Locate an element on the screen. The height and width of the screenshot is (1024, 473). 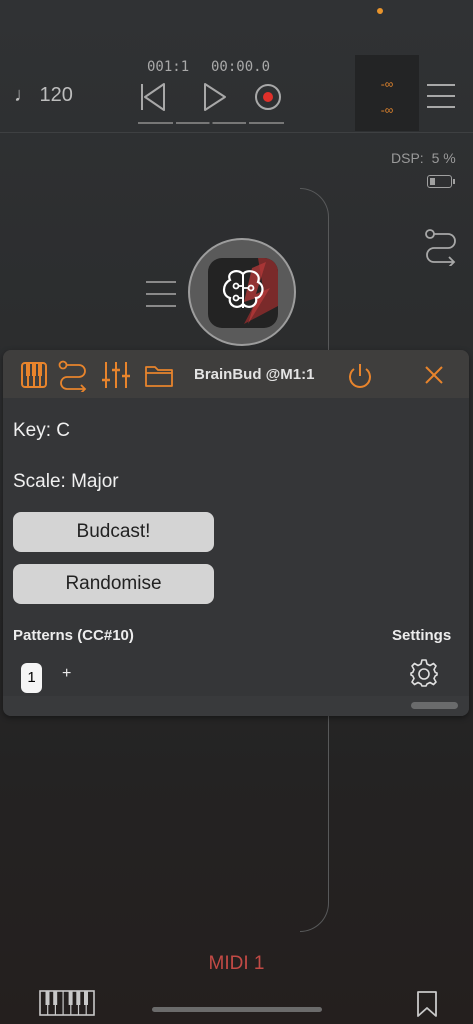
menu-icon is located at coordinates (441, 96).